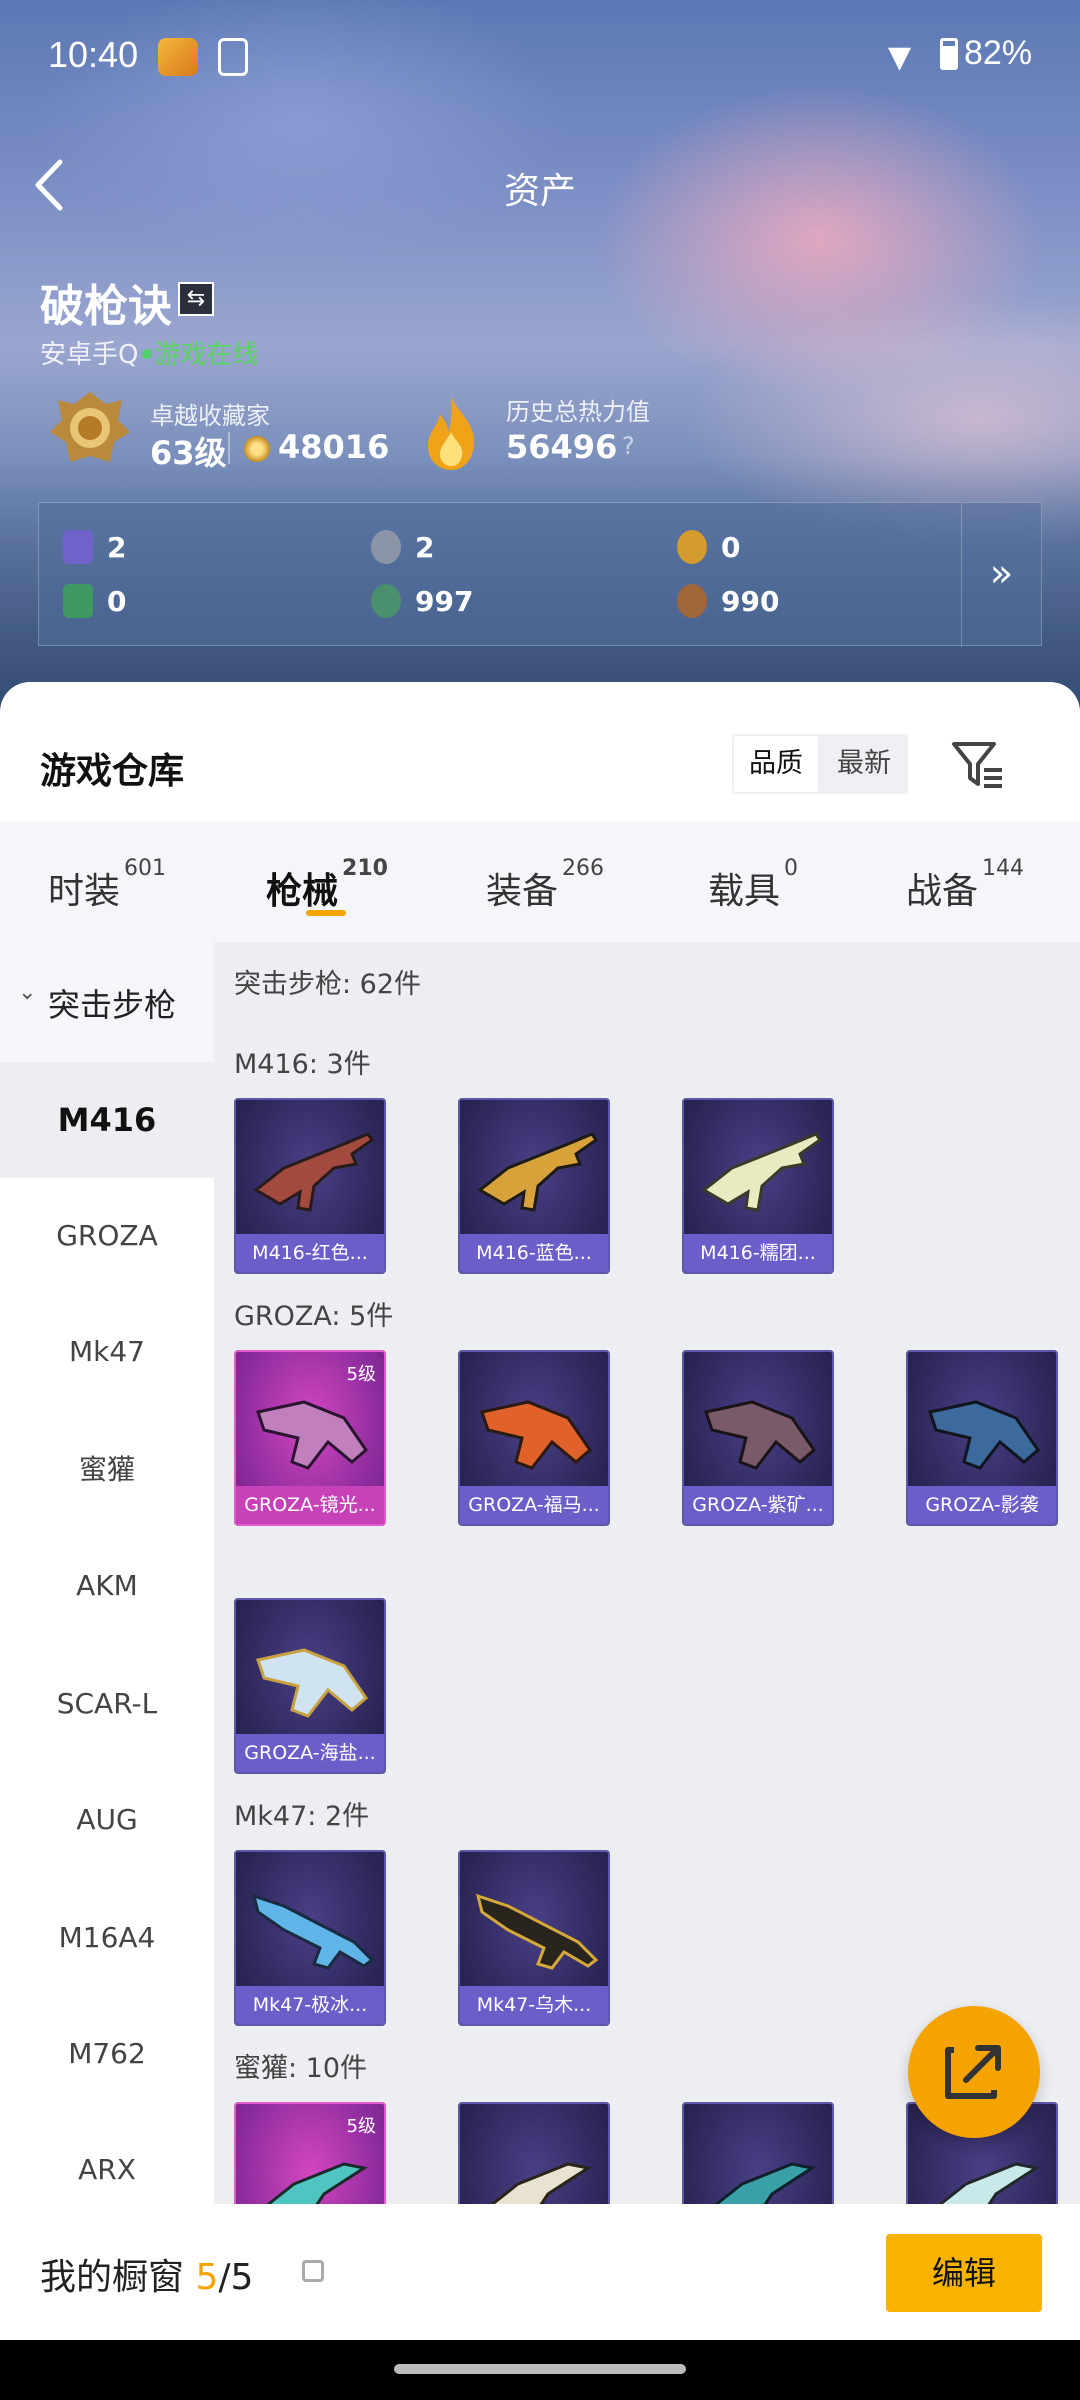 This screenshot has height=2400, width=1080. Describe the element at coordinates (107, 1352) in the screenshot. I see `sidebar-item-mk47: Mk47` at that location.